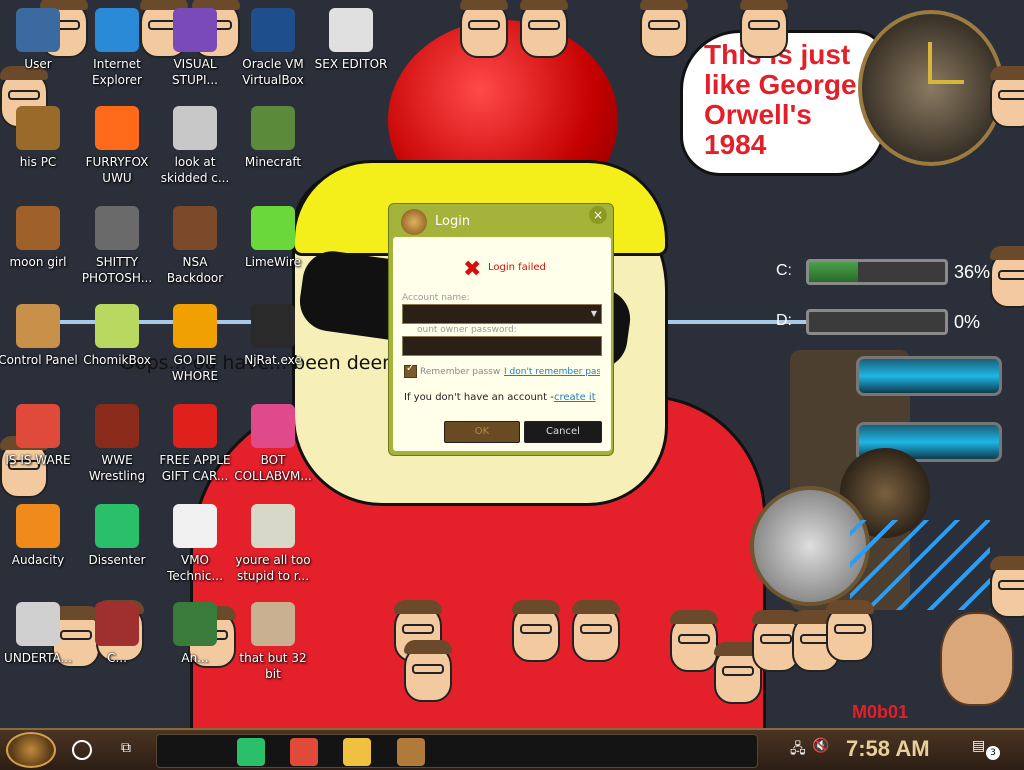 This screenshot has height=770, width=1024. What do you see at coordinates (38, 162) in the screenshot?
I see `desktop-icon-label: his PC` at bounding box center [38, 162].